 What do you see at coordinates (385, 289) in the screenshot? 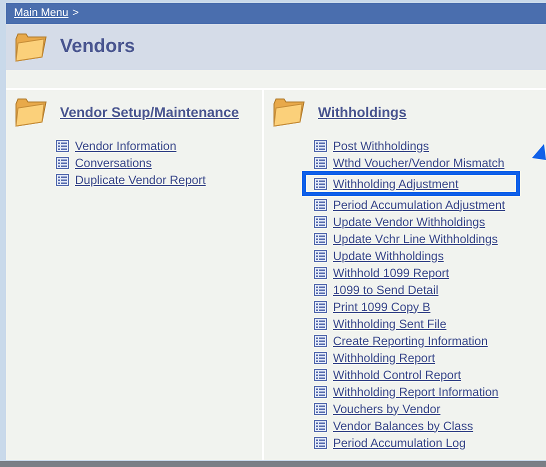
I see `menu-link: 1099 to Send Detail` at bounding box center [385, 289].